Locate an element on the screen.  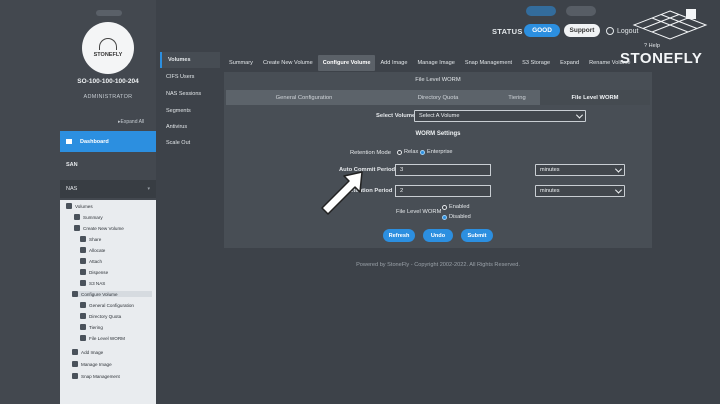
tree-item-snap-management: Snap Management is located at coordinates (96, 376).